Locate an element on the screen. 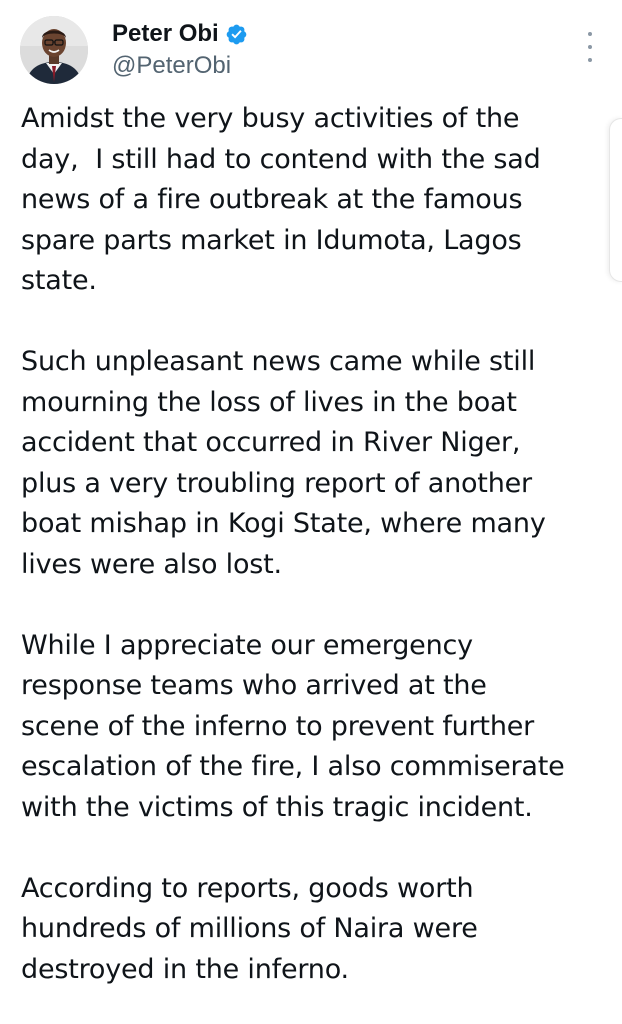 The image size is (622, 1024). author-handle: @PeterObi is located at coordinates (180, 66).